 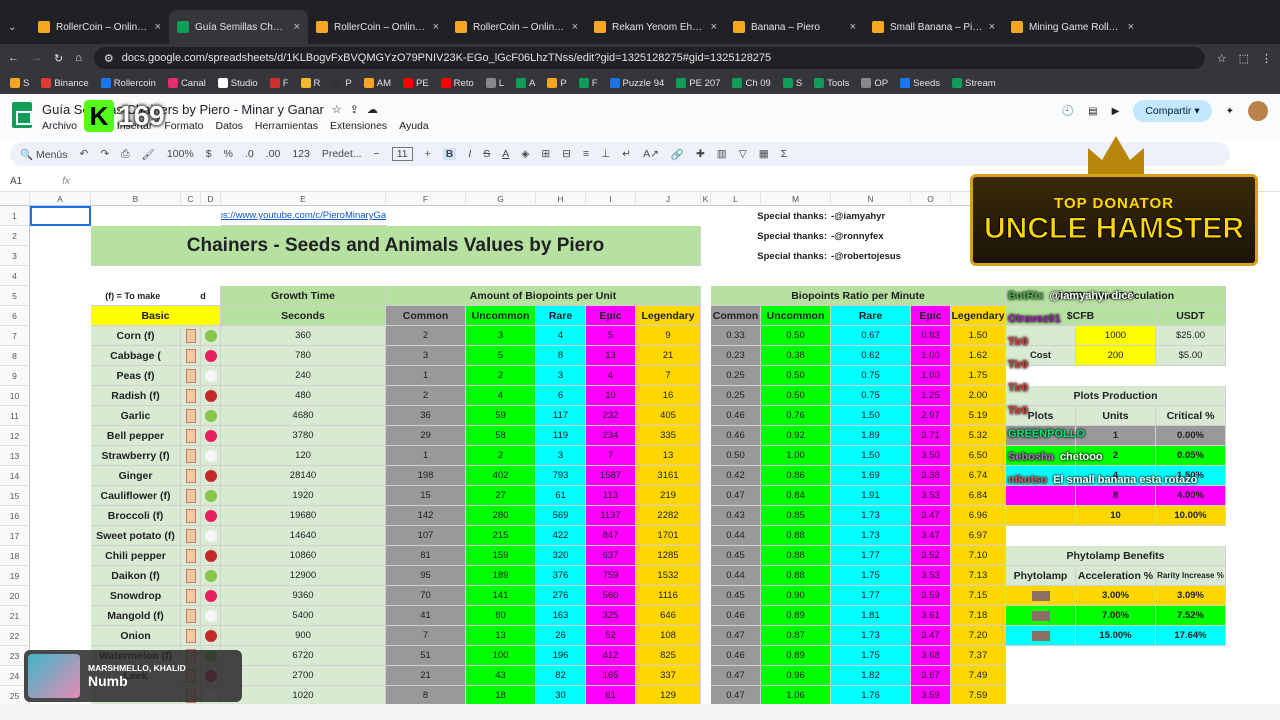 I want to click on rarity-header: Epic, so click(x=611, y=316).